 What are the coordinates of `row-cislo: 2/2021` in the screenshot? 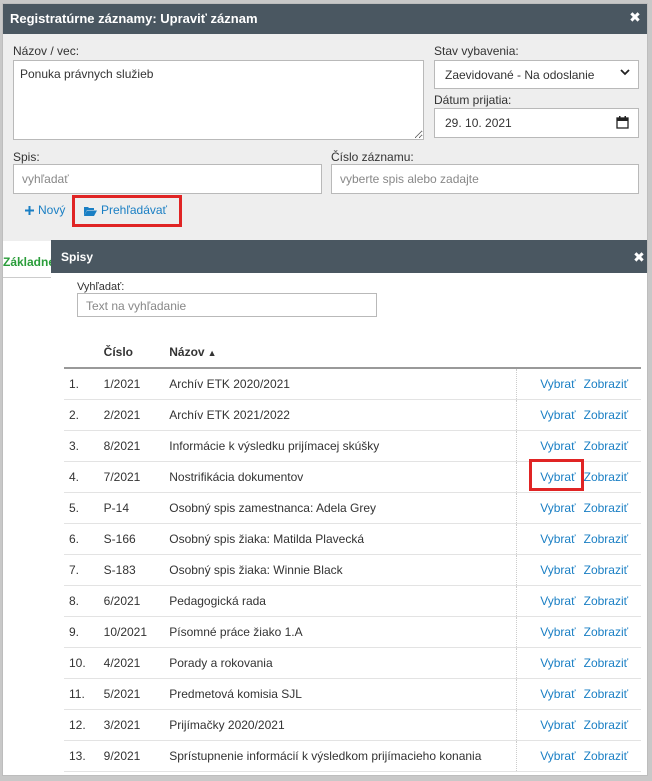 It's located at (136, 415).